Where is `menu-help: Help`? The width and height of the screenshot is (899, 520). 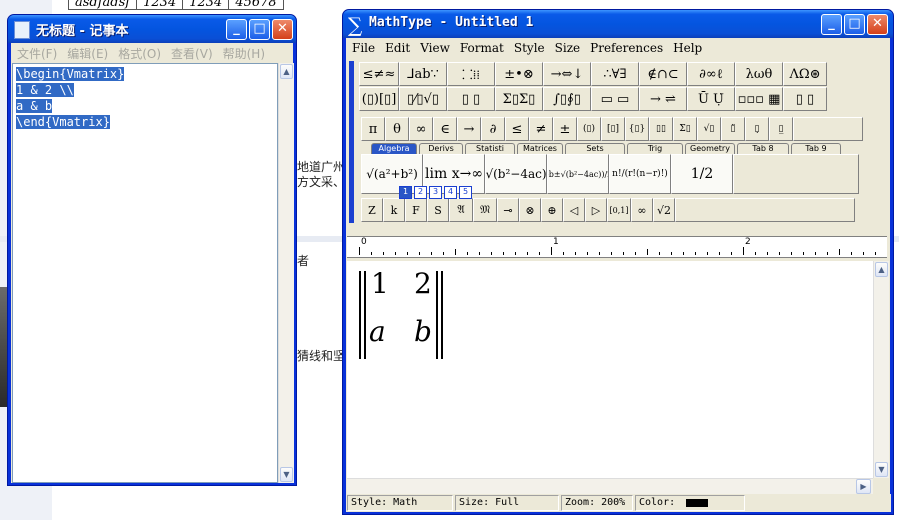 menu-help: Help is located at coordinates (687, 48).